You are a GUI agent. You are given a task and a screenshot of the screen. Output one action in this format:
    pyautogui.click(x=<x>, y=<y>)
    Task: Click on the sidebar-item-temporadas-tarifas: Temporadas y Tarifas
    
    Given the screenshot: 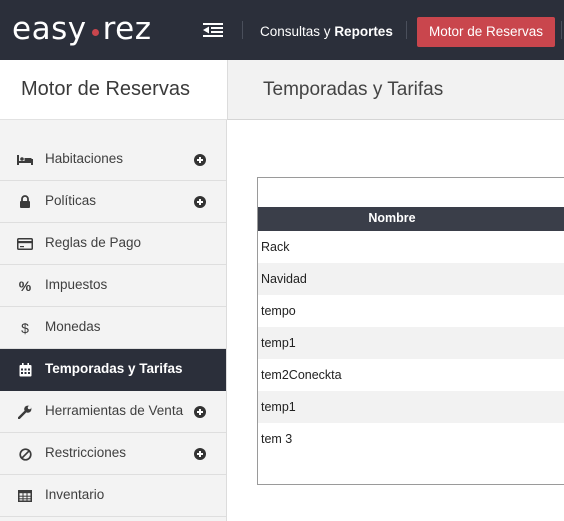 What is the action you would take?
    pyautogui.click(x=113, y=370)
    